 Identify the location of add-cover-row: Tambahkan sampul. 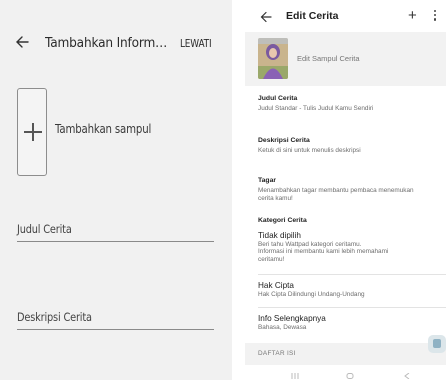
(116, 134).